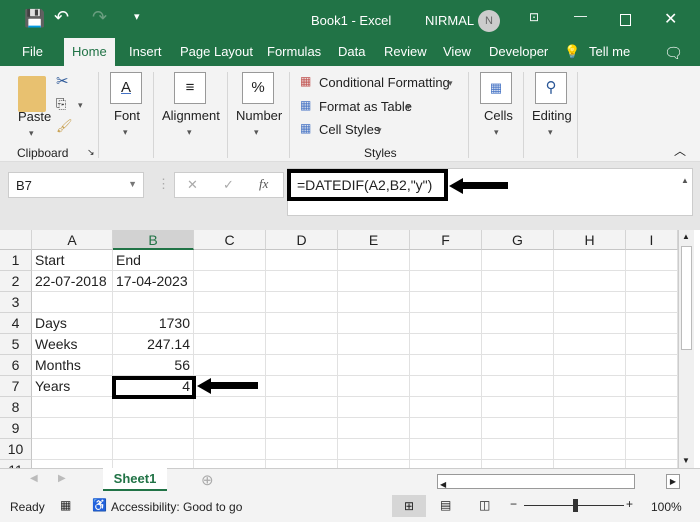 The width and height of the screenshot is (700, 522). What do you see at coordinates (575, 505) in the screenshot?
I see `zoom-slider-thumb` at bounding box center [575, 505].